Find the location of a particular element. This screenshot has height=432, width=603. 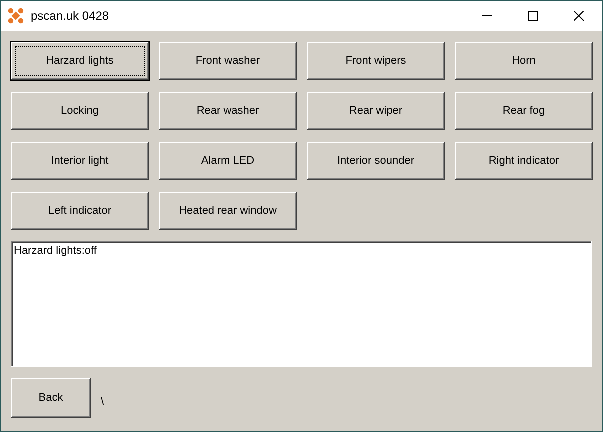

function-button: Heated rear window is located at coordinates (228, 211).